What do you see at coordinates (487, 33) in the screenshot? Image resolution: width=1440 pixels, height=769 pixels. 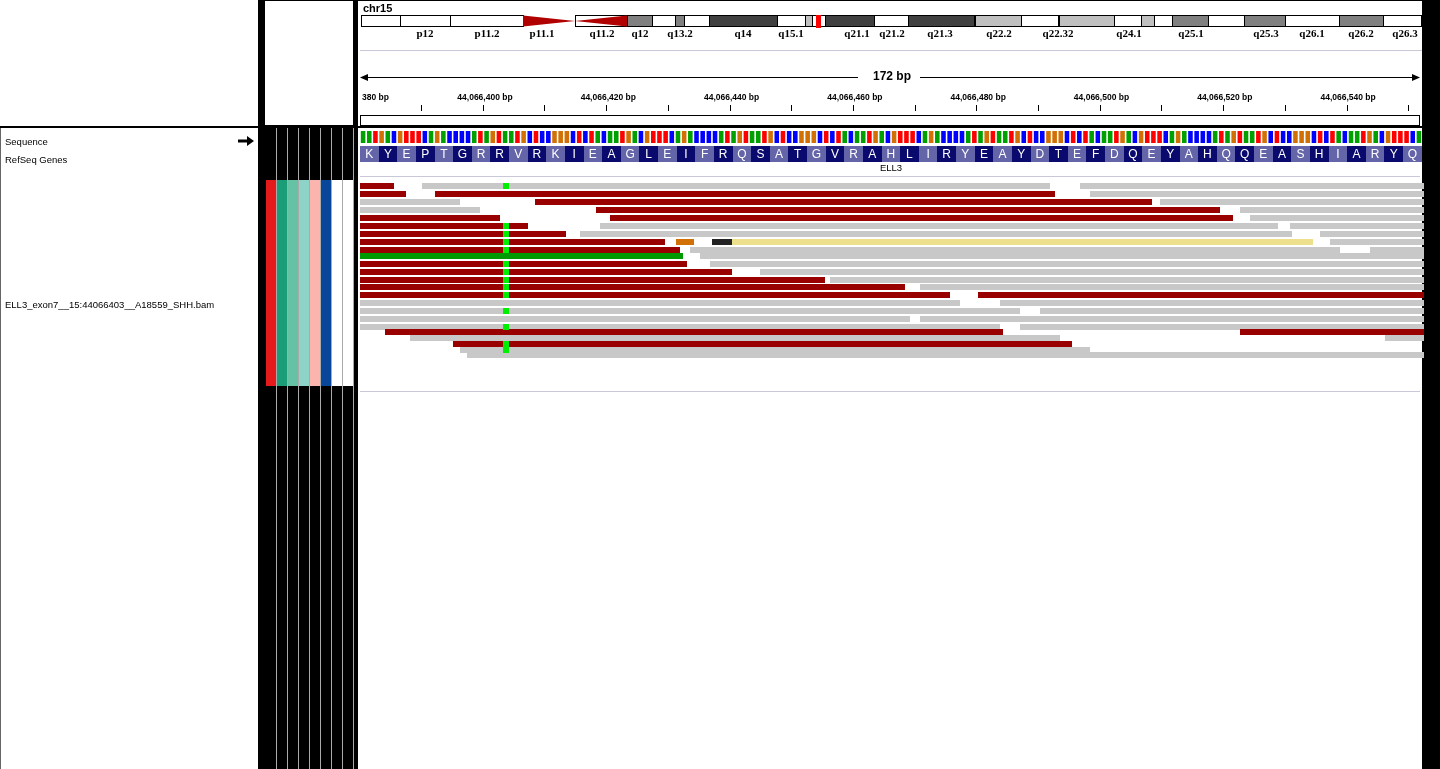 I see `band-label: p11.2` at bounding box center [487, 33].